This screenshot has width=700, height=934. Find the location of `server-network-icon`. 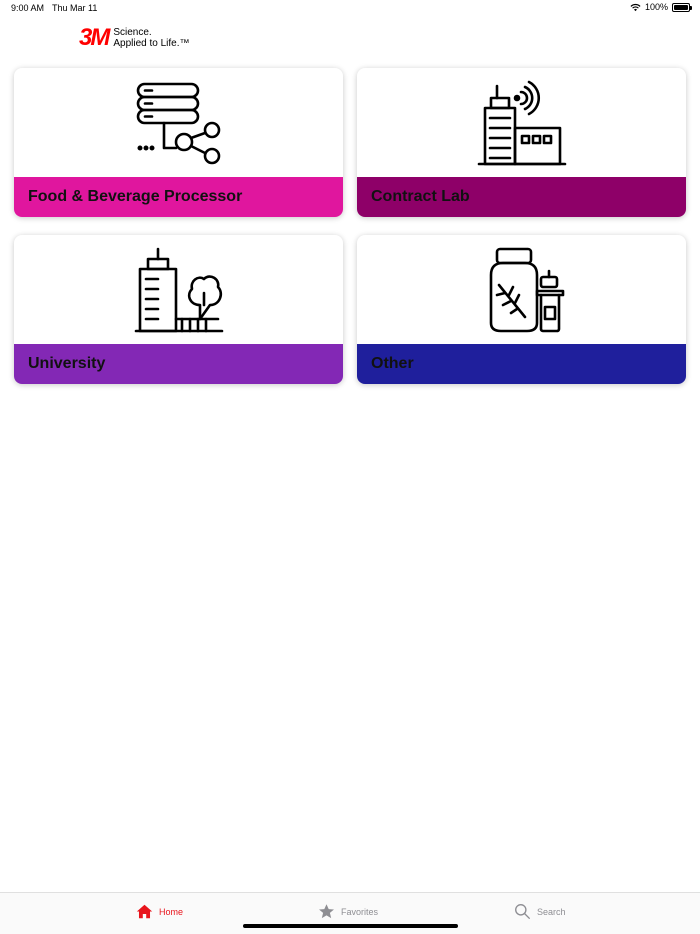

server-network-icon is located at coordinates (178, 123).